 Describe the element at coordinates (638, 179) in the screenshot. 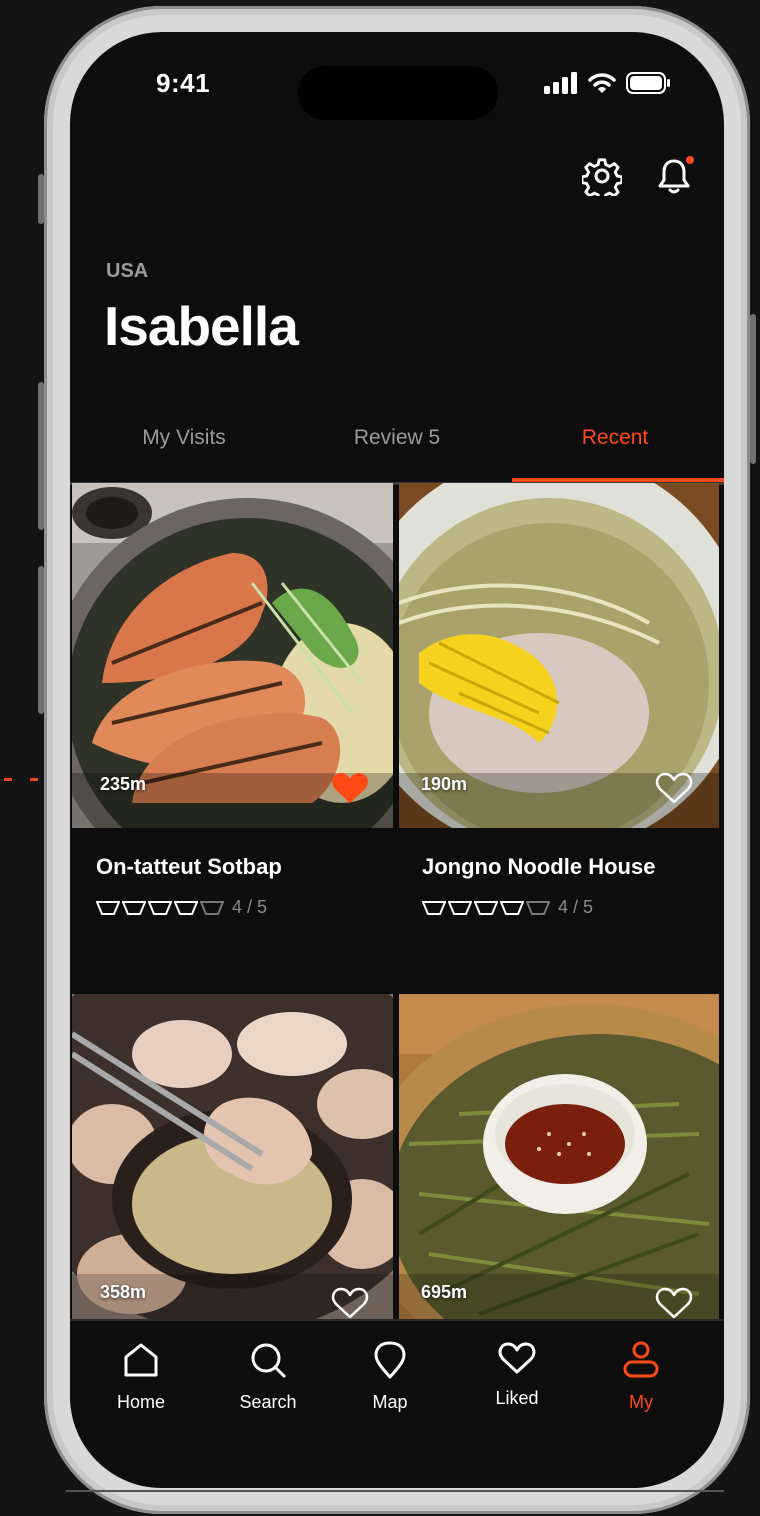

I see `header-actions` at that location.